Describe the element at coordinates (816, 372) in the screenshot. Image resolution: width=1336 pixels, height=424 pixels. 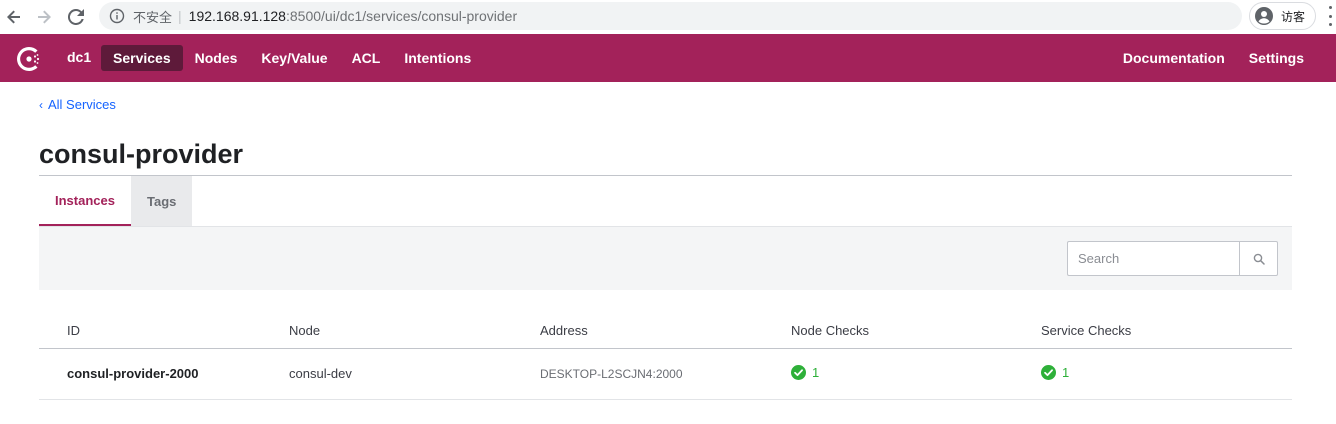
I see `node-checks-count: 1` at that location.